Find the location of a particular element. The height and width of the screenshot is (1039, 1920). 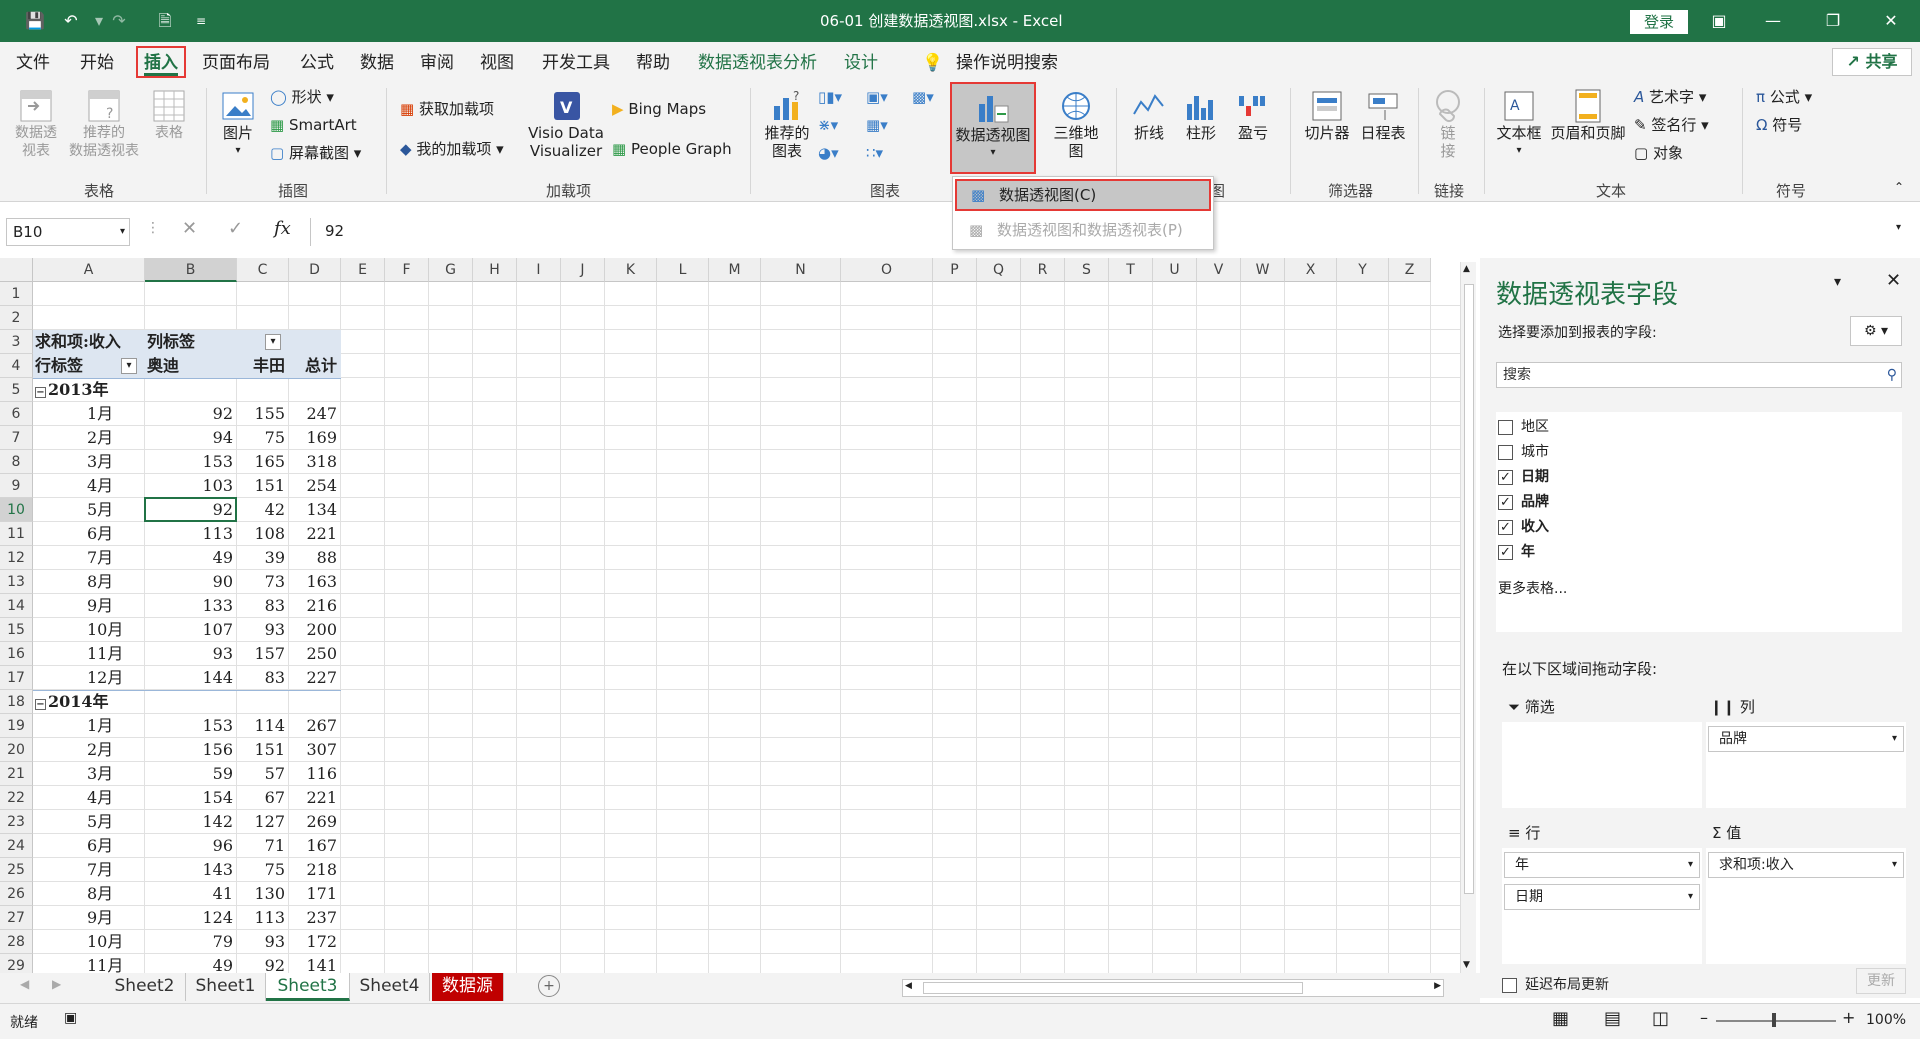

row-field-year: 年 ▾ is located at coordinates (1602, 865).